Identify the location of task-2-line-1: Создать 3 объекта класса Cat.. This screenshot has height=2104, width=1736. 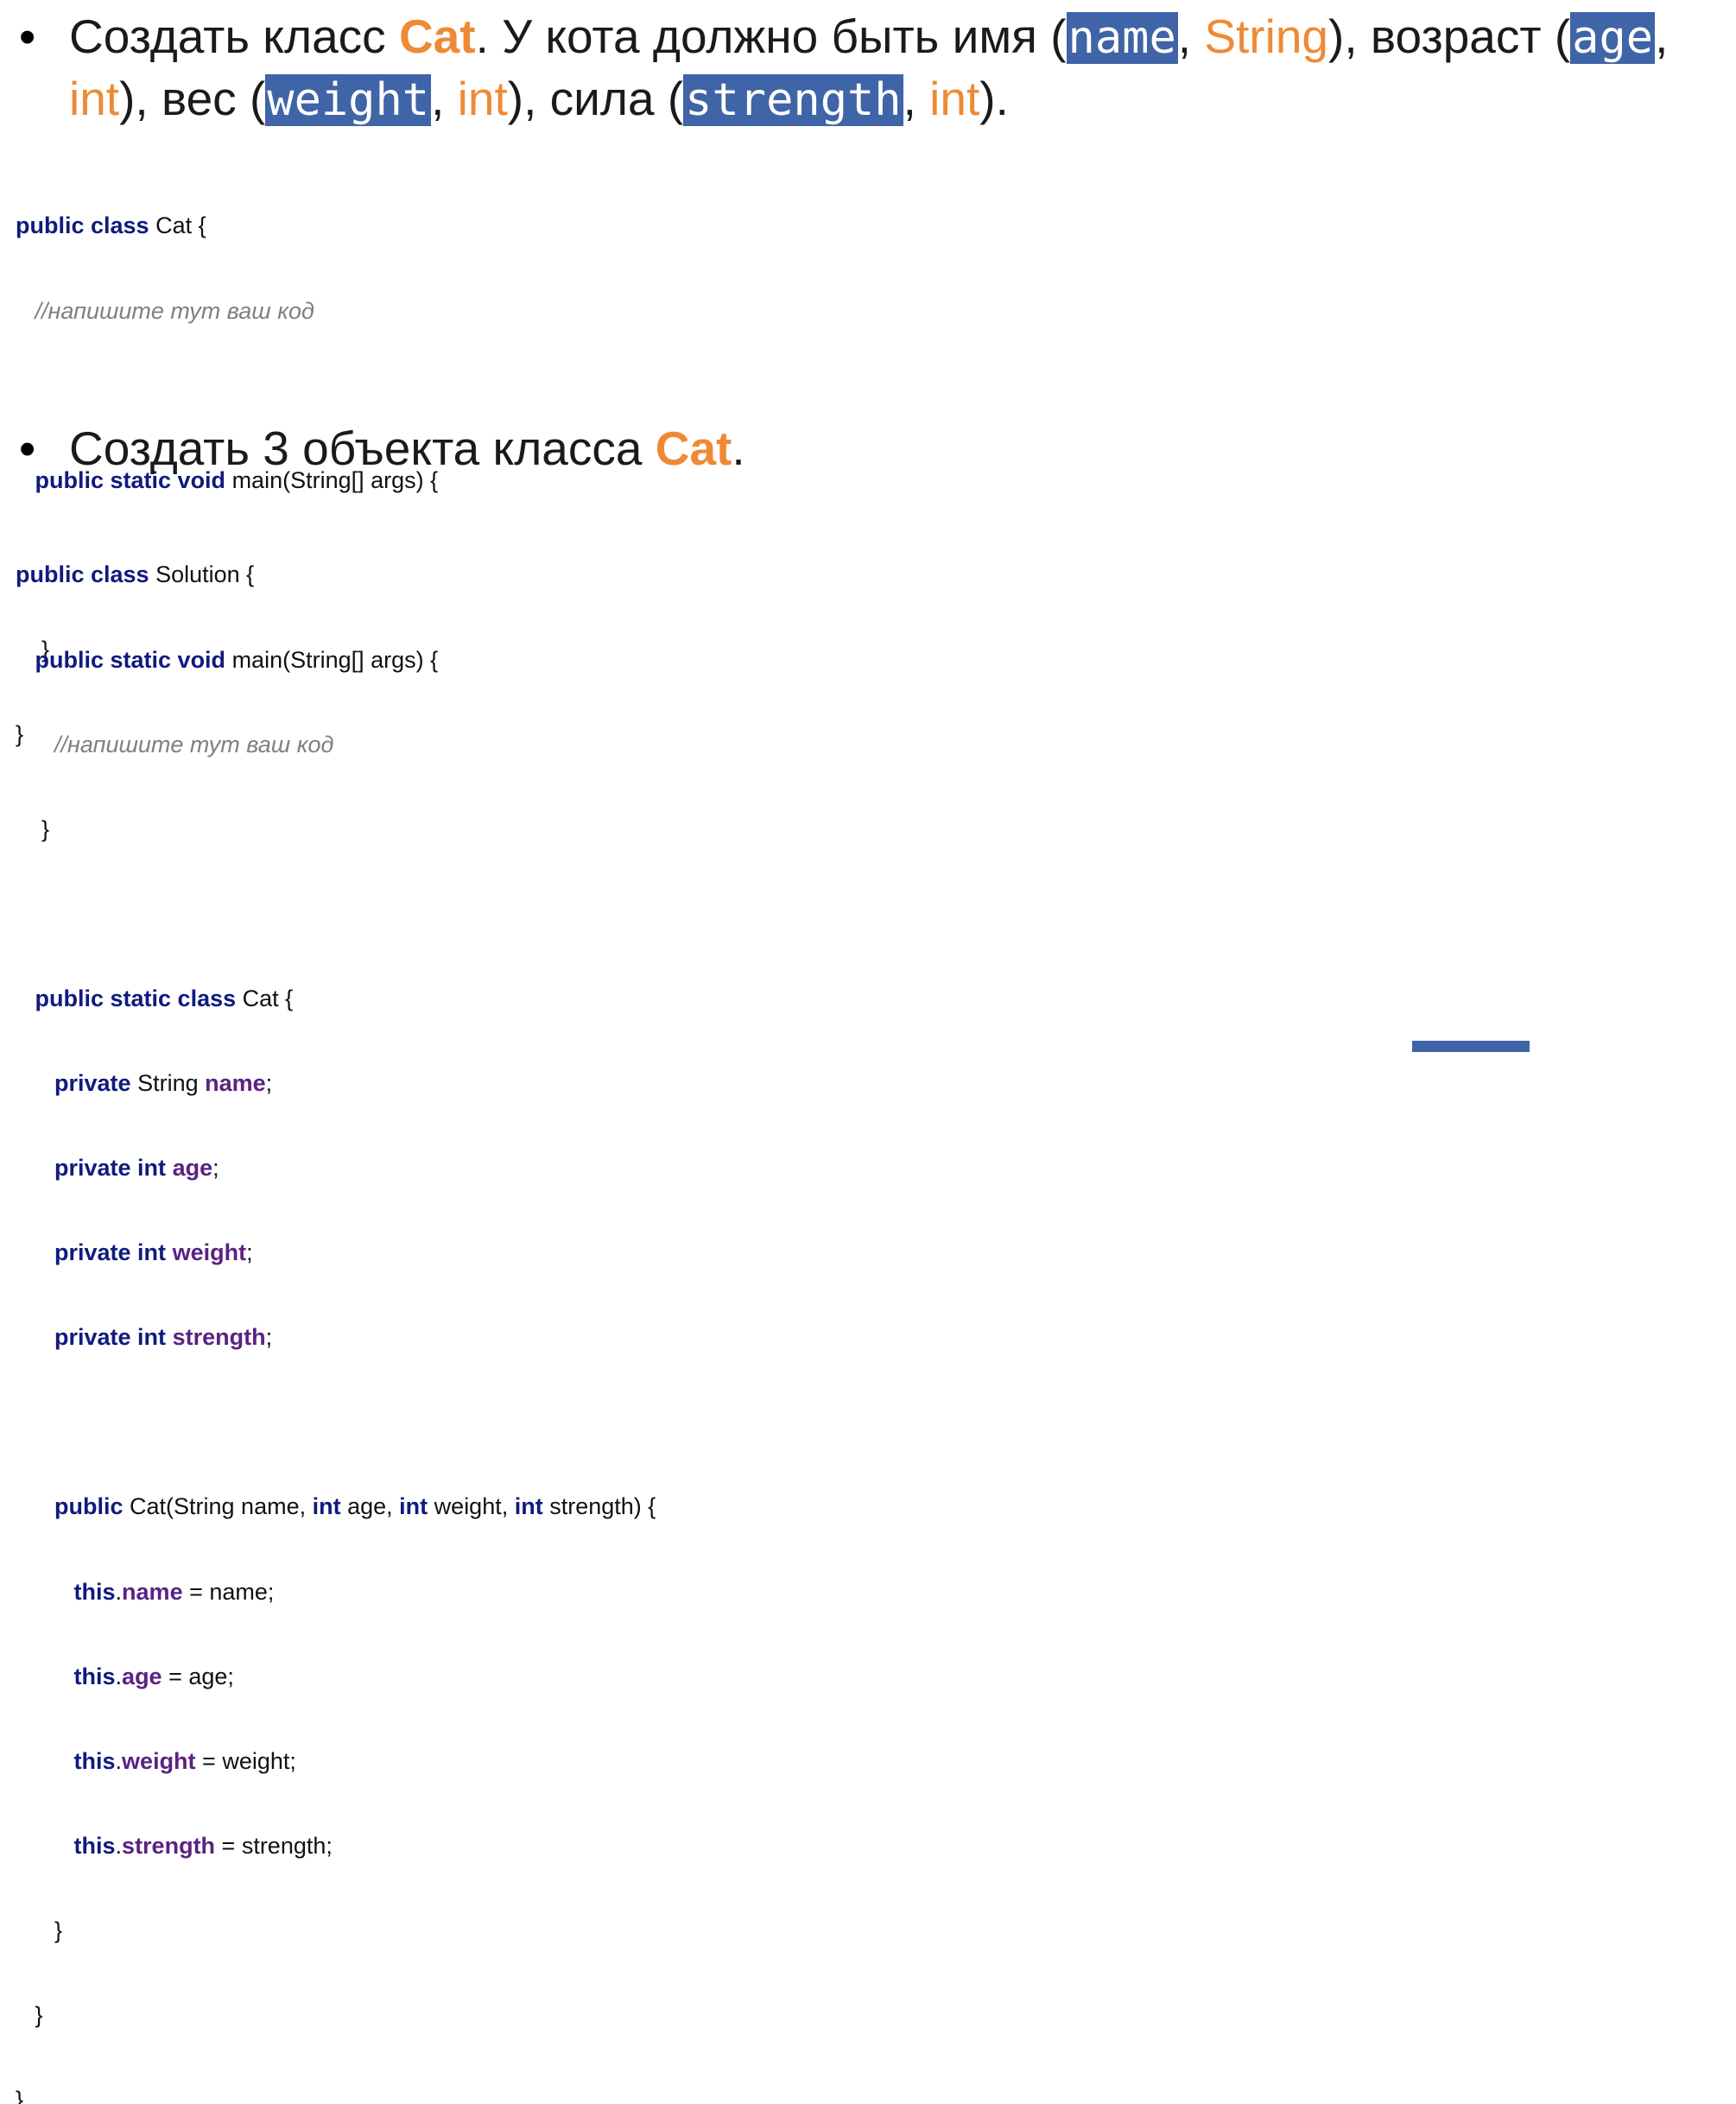
(372, 448).